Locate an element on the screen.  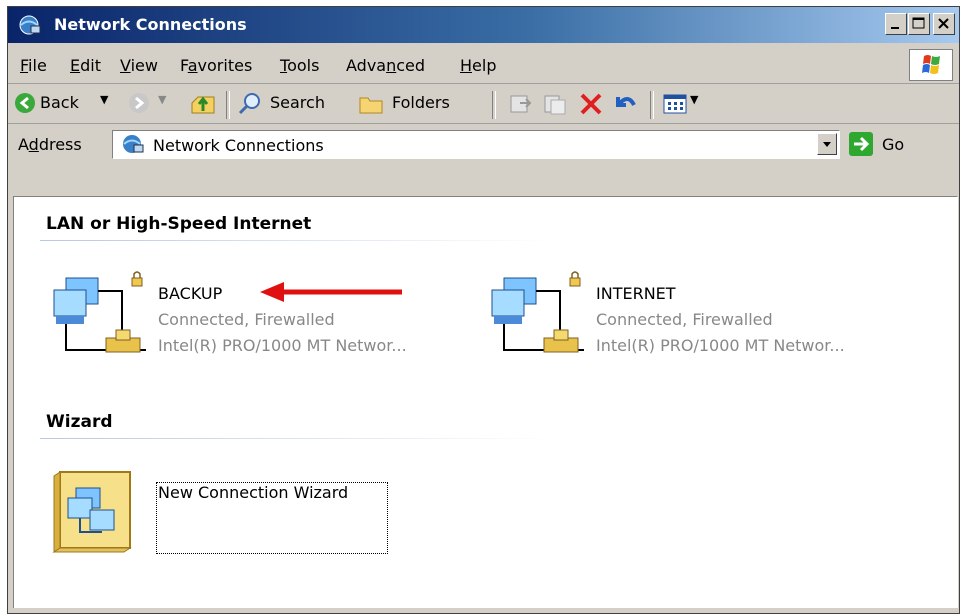
search-button: Search is located at coordinates (293, 104).